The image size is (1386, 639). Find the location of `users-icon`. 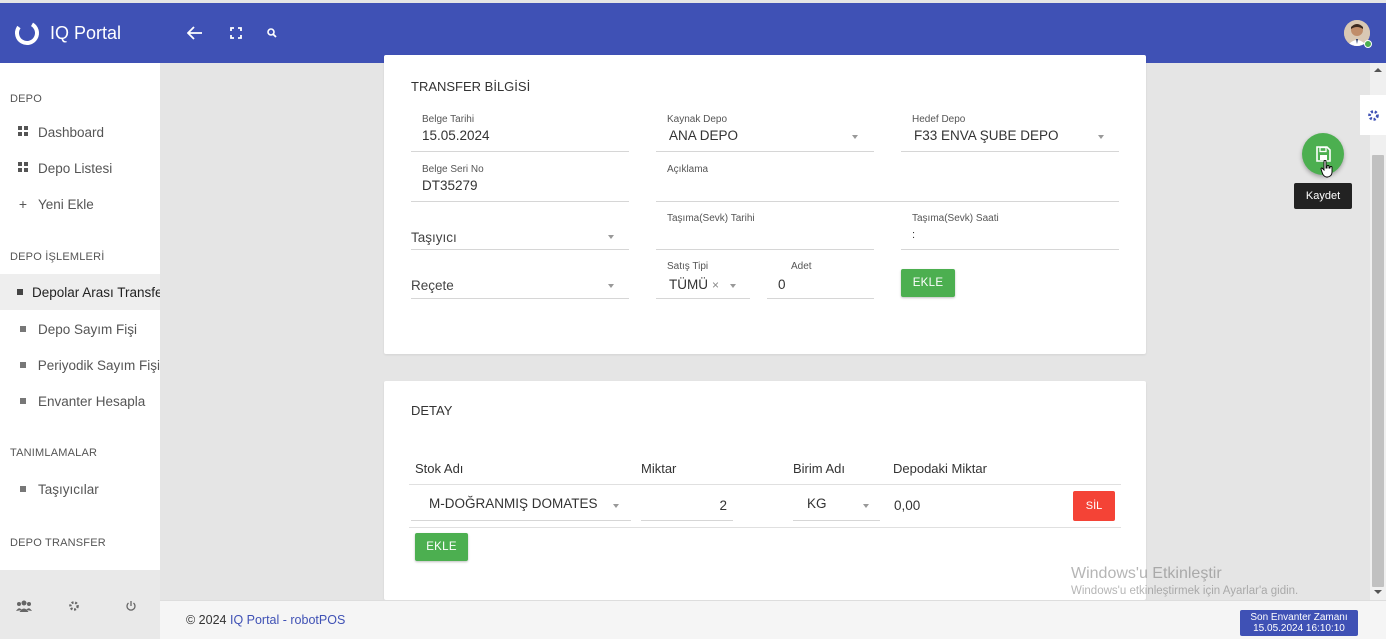

users-icon is located at coordinates (24, 606).